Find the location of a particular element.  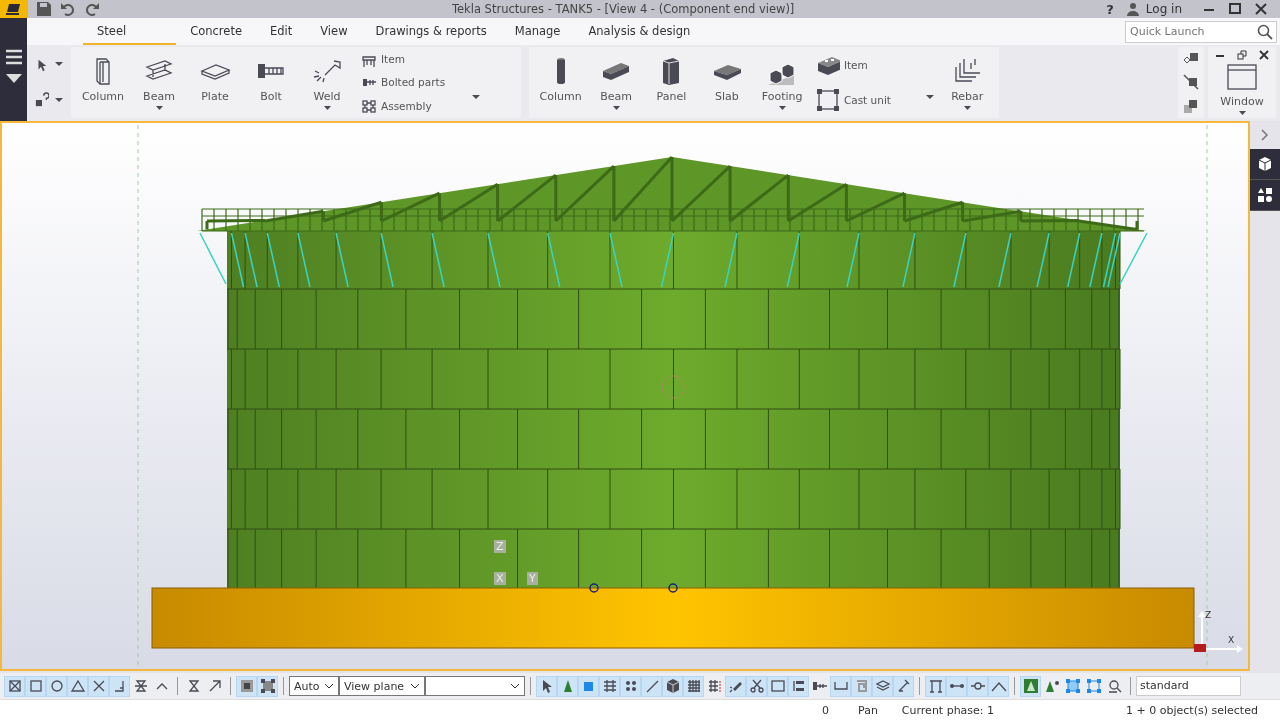

ribbon-button: Panel is located at coordinates (671, 82).